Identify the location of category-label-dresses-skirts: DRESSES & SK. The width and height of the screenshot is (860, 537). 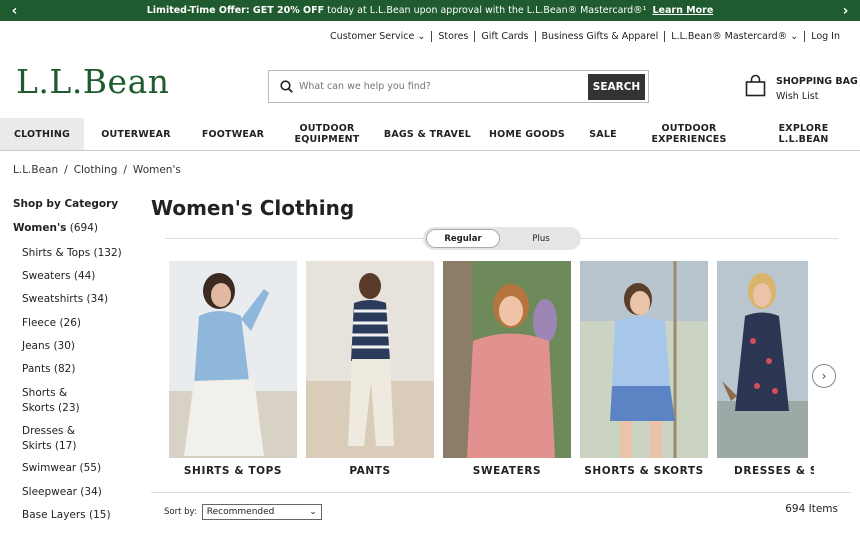
(774, 471).